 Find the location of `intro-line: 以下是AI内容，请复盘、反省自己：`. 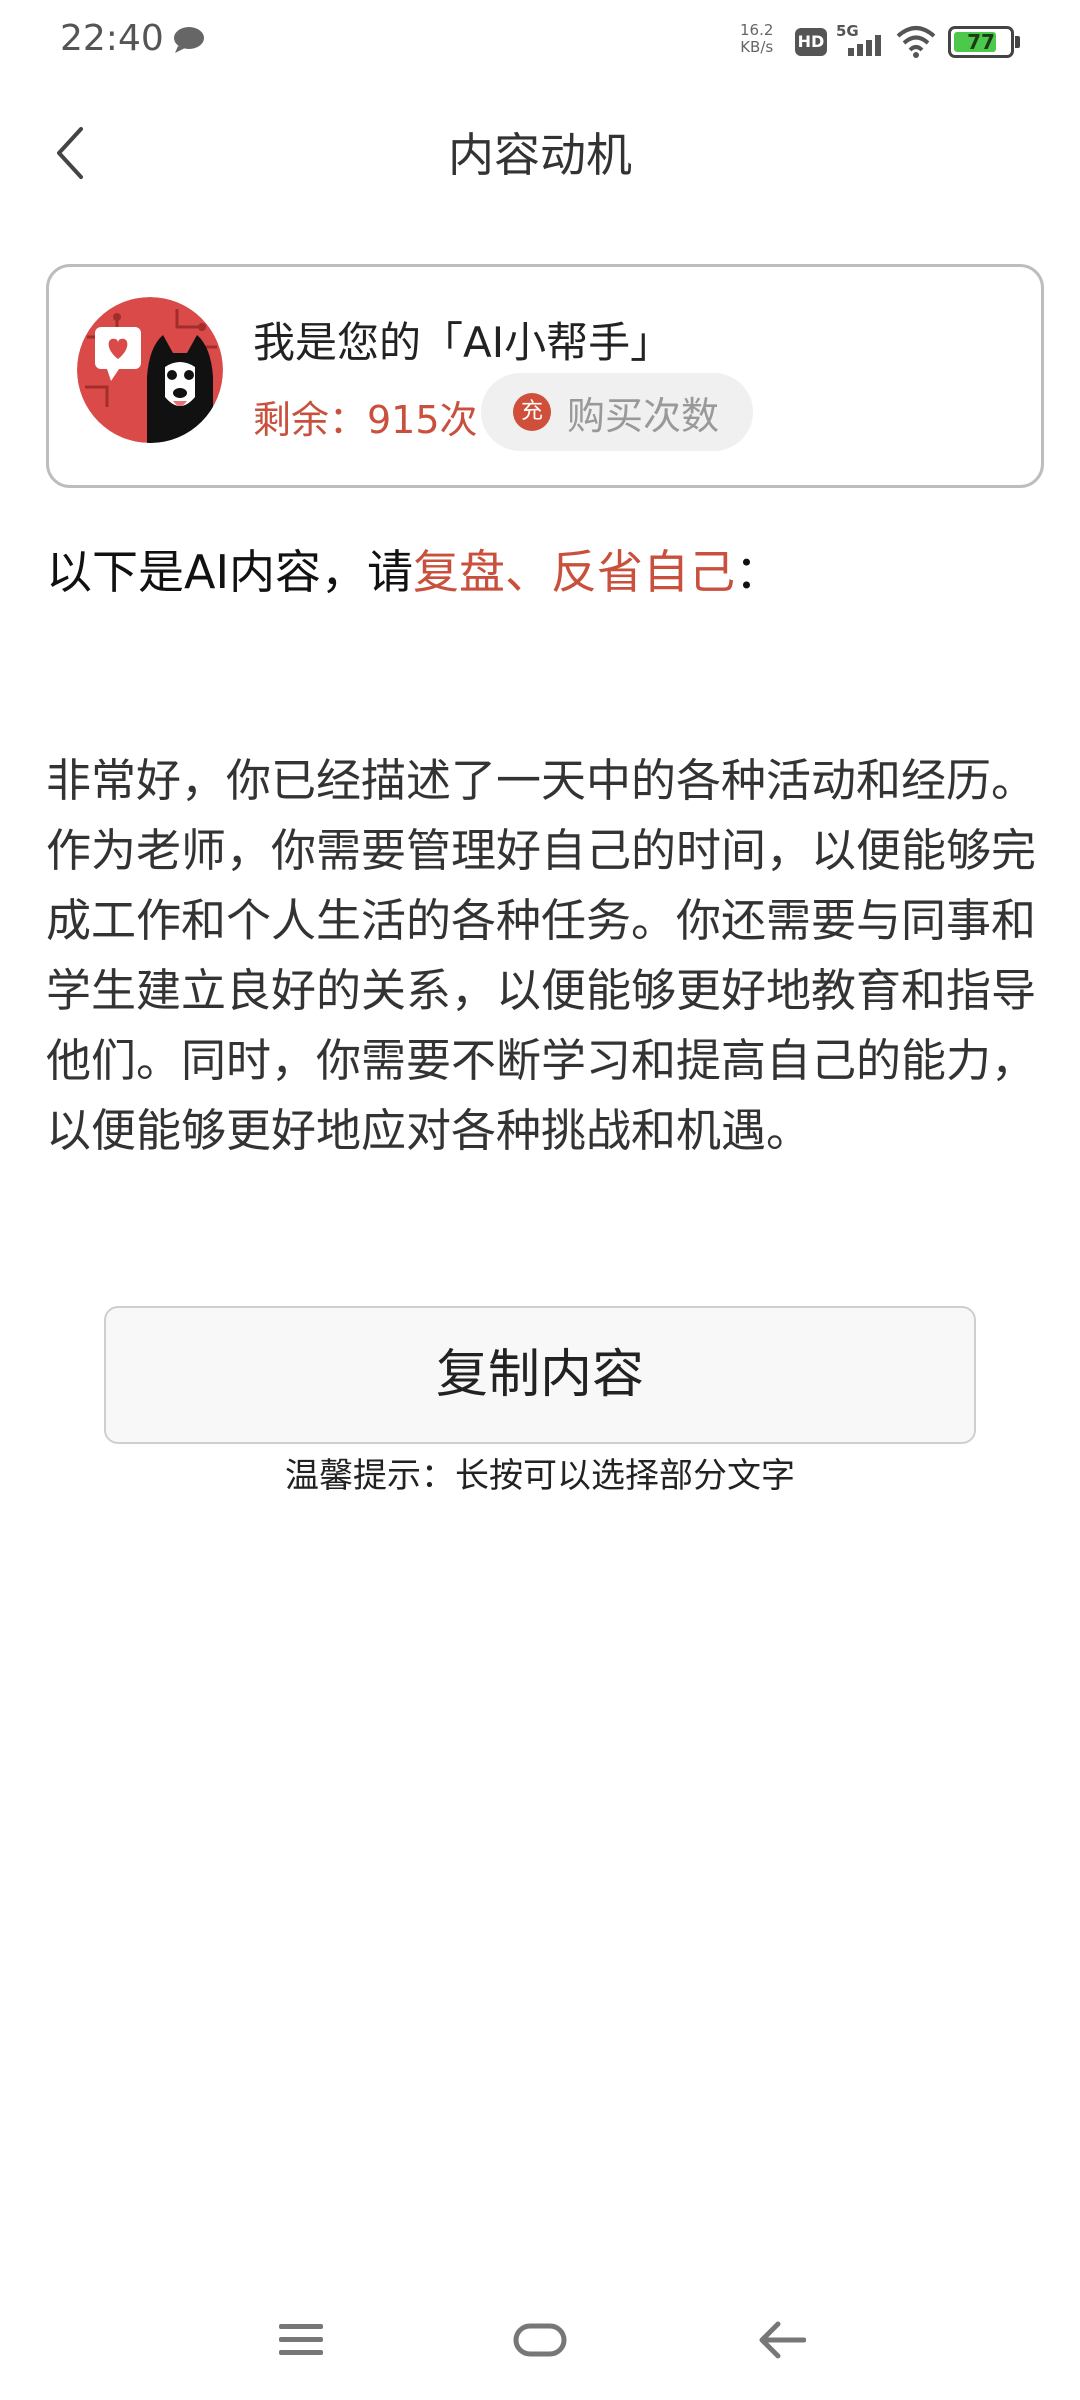

intro-line: 以下是AI内容，请复盘、反省自己： is located at coordinates (413, 569).